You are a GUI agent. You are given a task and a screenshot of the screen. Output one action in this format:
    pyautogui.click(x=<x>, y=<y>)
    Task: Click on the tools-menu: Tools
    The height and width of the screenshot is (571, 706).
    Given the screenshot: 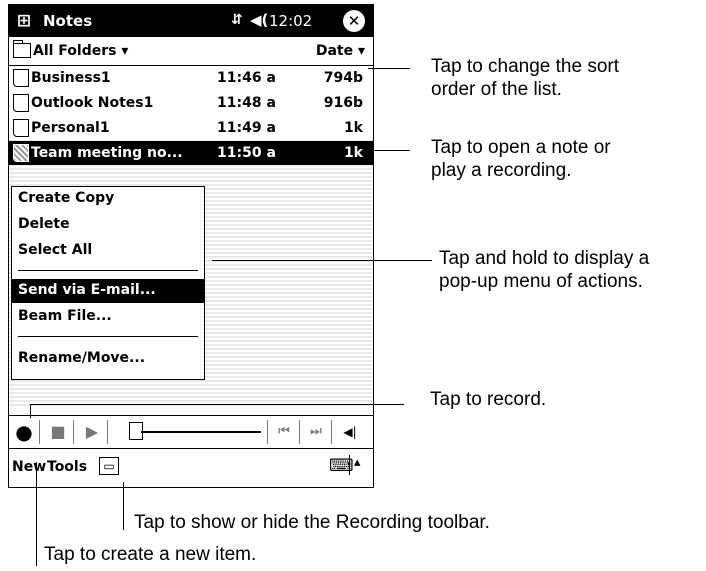 What is the action you would take?
    pyautogui.click(x=67, y=467)
    